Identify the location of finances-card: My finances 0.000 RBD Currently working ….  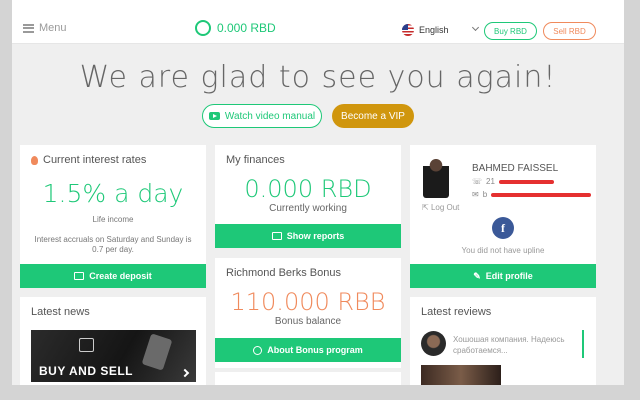
(308, 196).